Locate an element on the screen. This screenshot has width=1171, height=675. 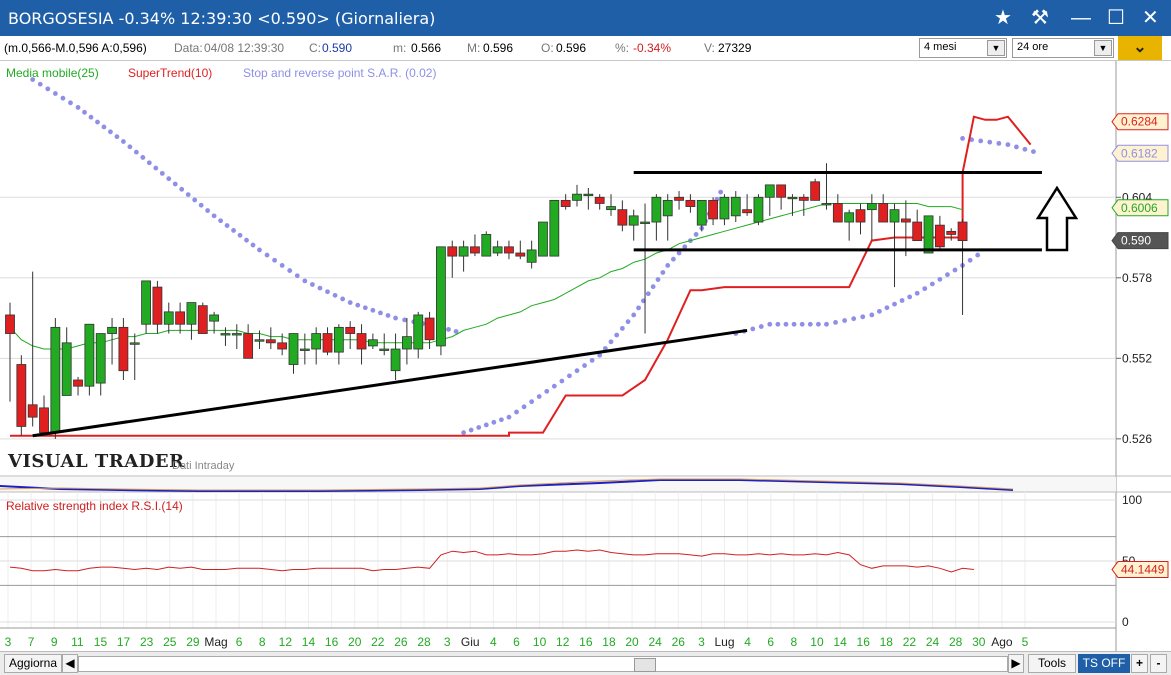
price-badge-label: 0.590 is located at coordinates (1136, 241).